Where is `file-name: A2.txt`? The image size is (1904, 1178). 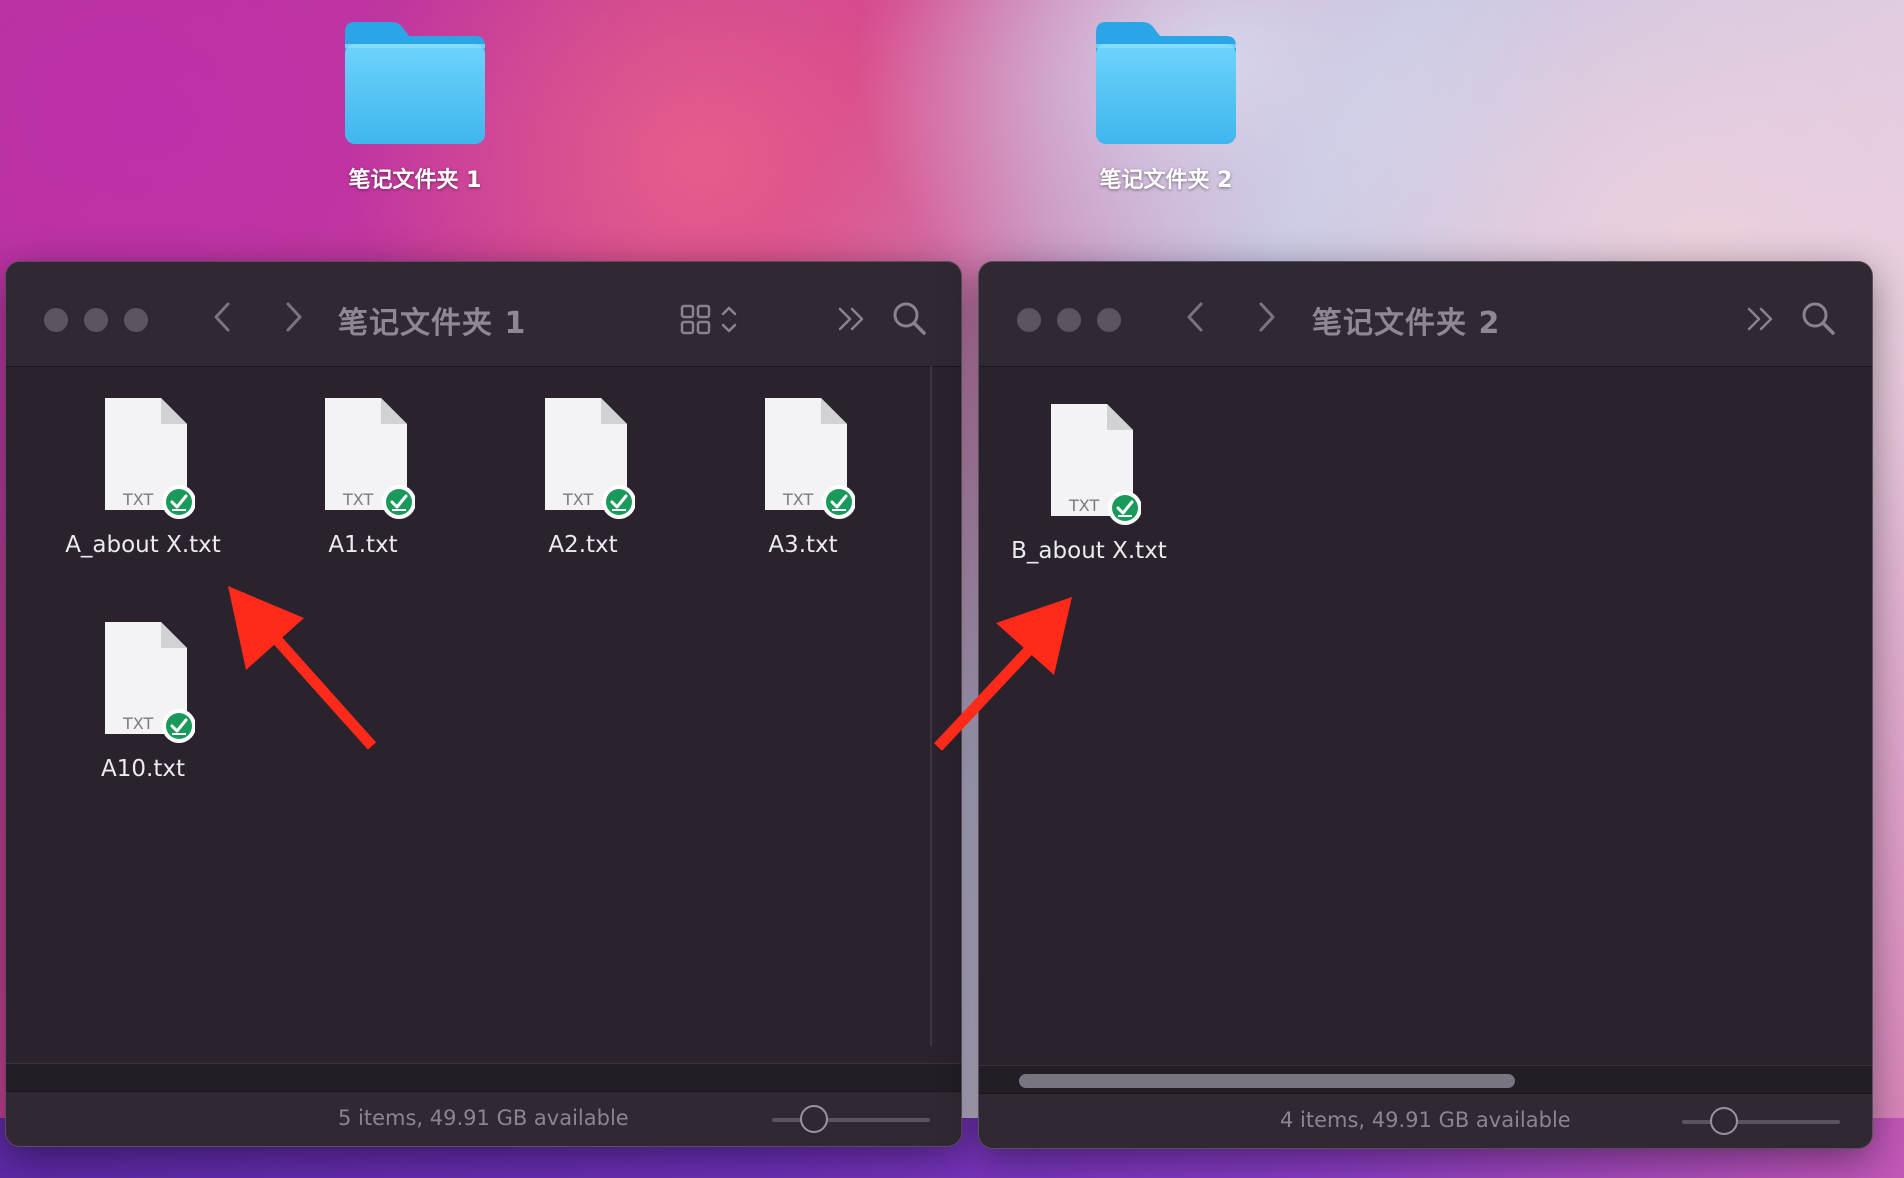 file-name: A2.txt is located at coordinates (583, 545).